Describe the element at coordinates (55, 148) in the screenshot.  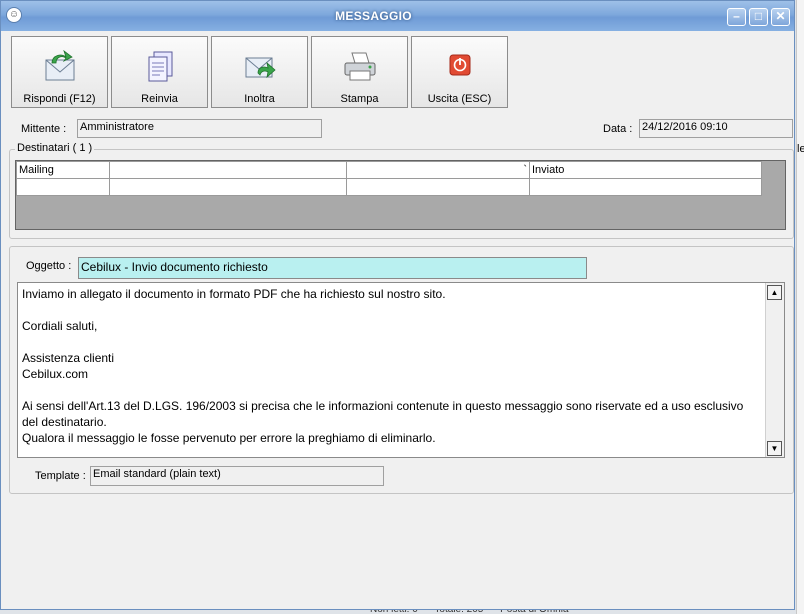
I see `recipients-title: Destinatari ( 1 )` at that location.